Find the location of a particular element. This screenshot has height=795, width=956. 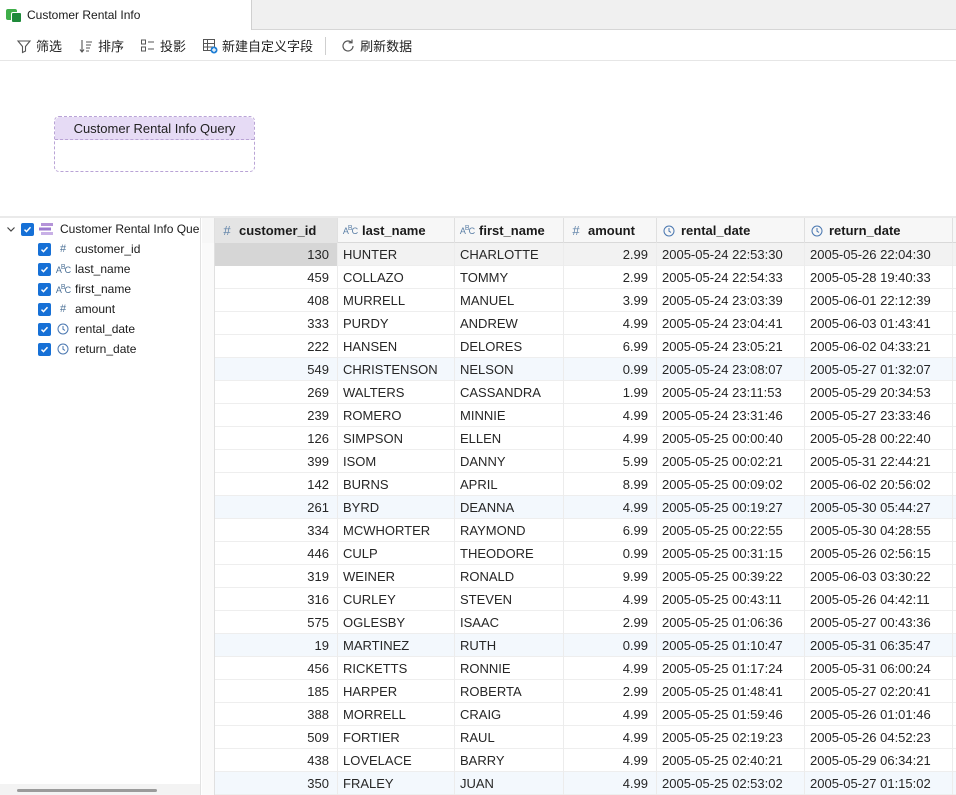

cell-return-date: 2005-05-26 01:01:46 is located at coordinates (879, 714).